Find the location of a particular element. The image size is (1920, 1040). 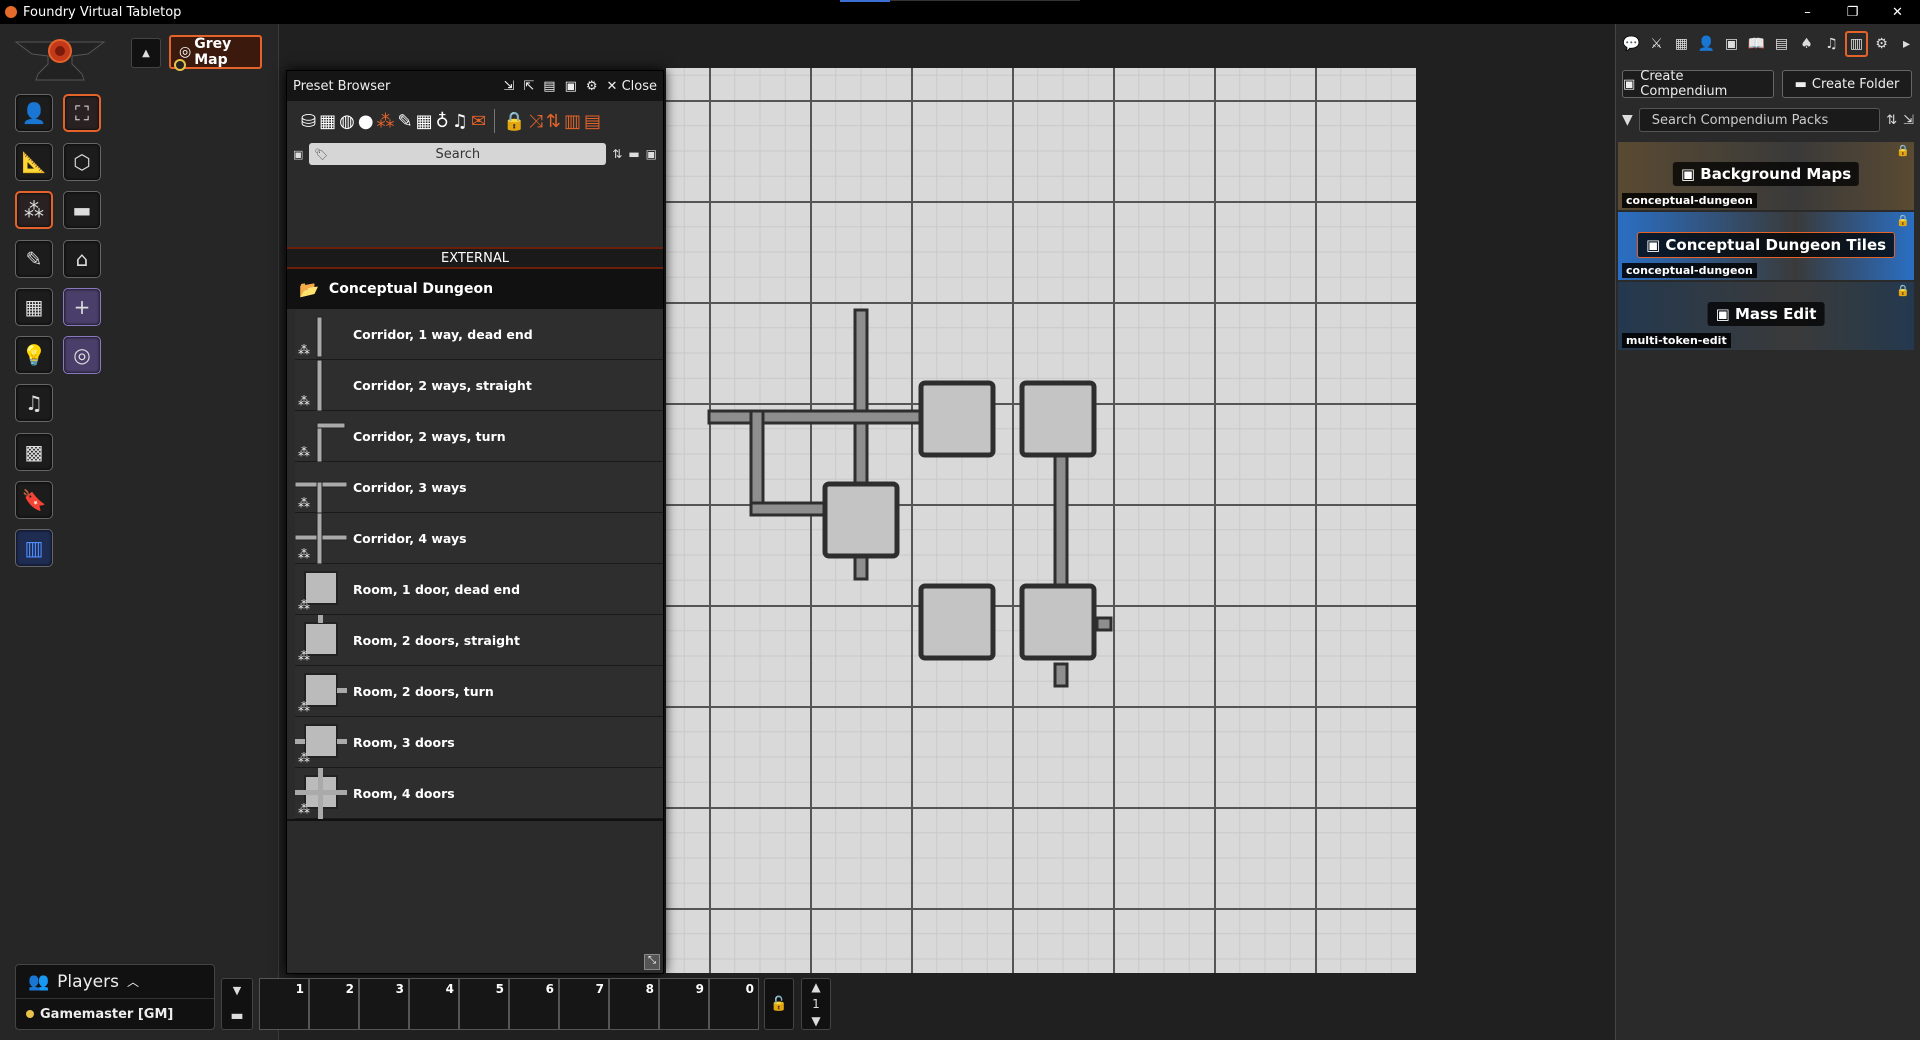

preset-item: ⁂ Room, 4 doors is located at coordinates (479, 793).